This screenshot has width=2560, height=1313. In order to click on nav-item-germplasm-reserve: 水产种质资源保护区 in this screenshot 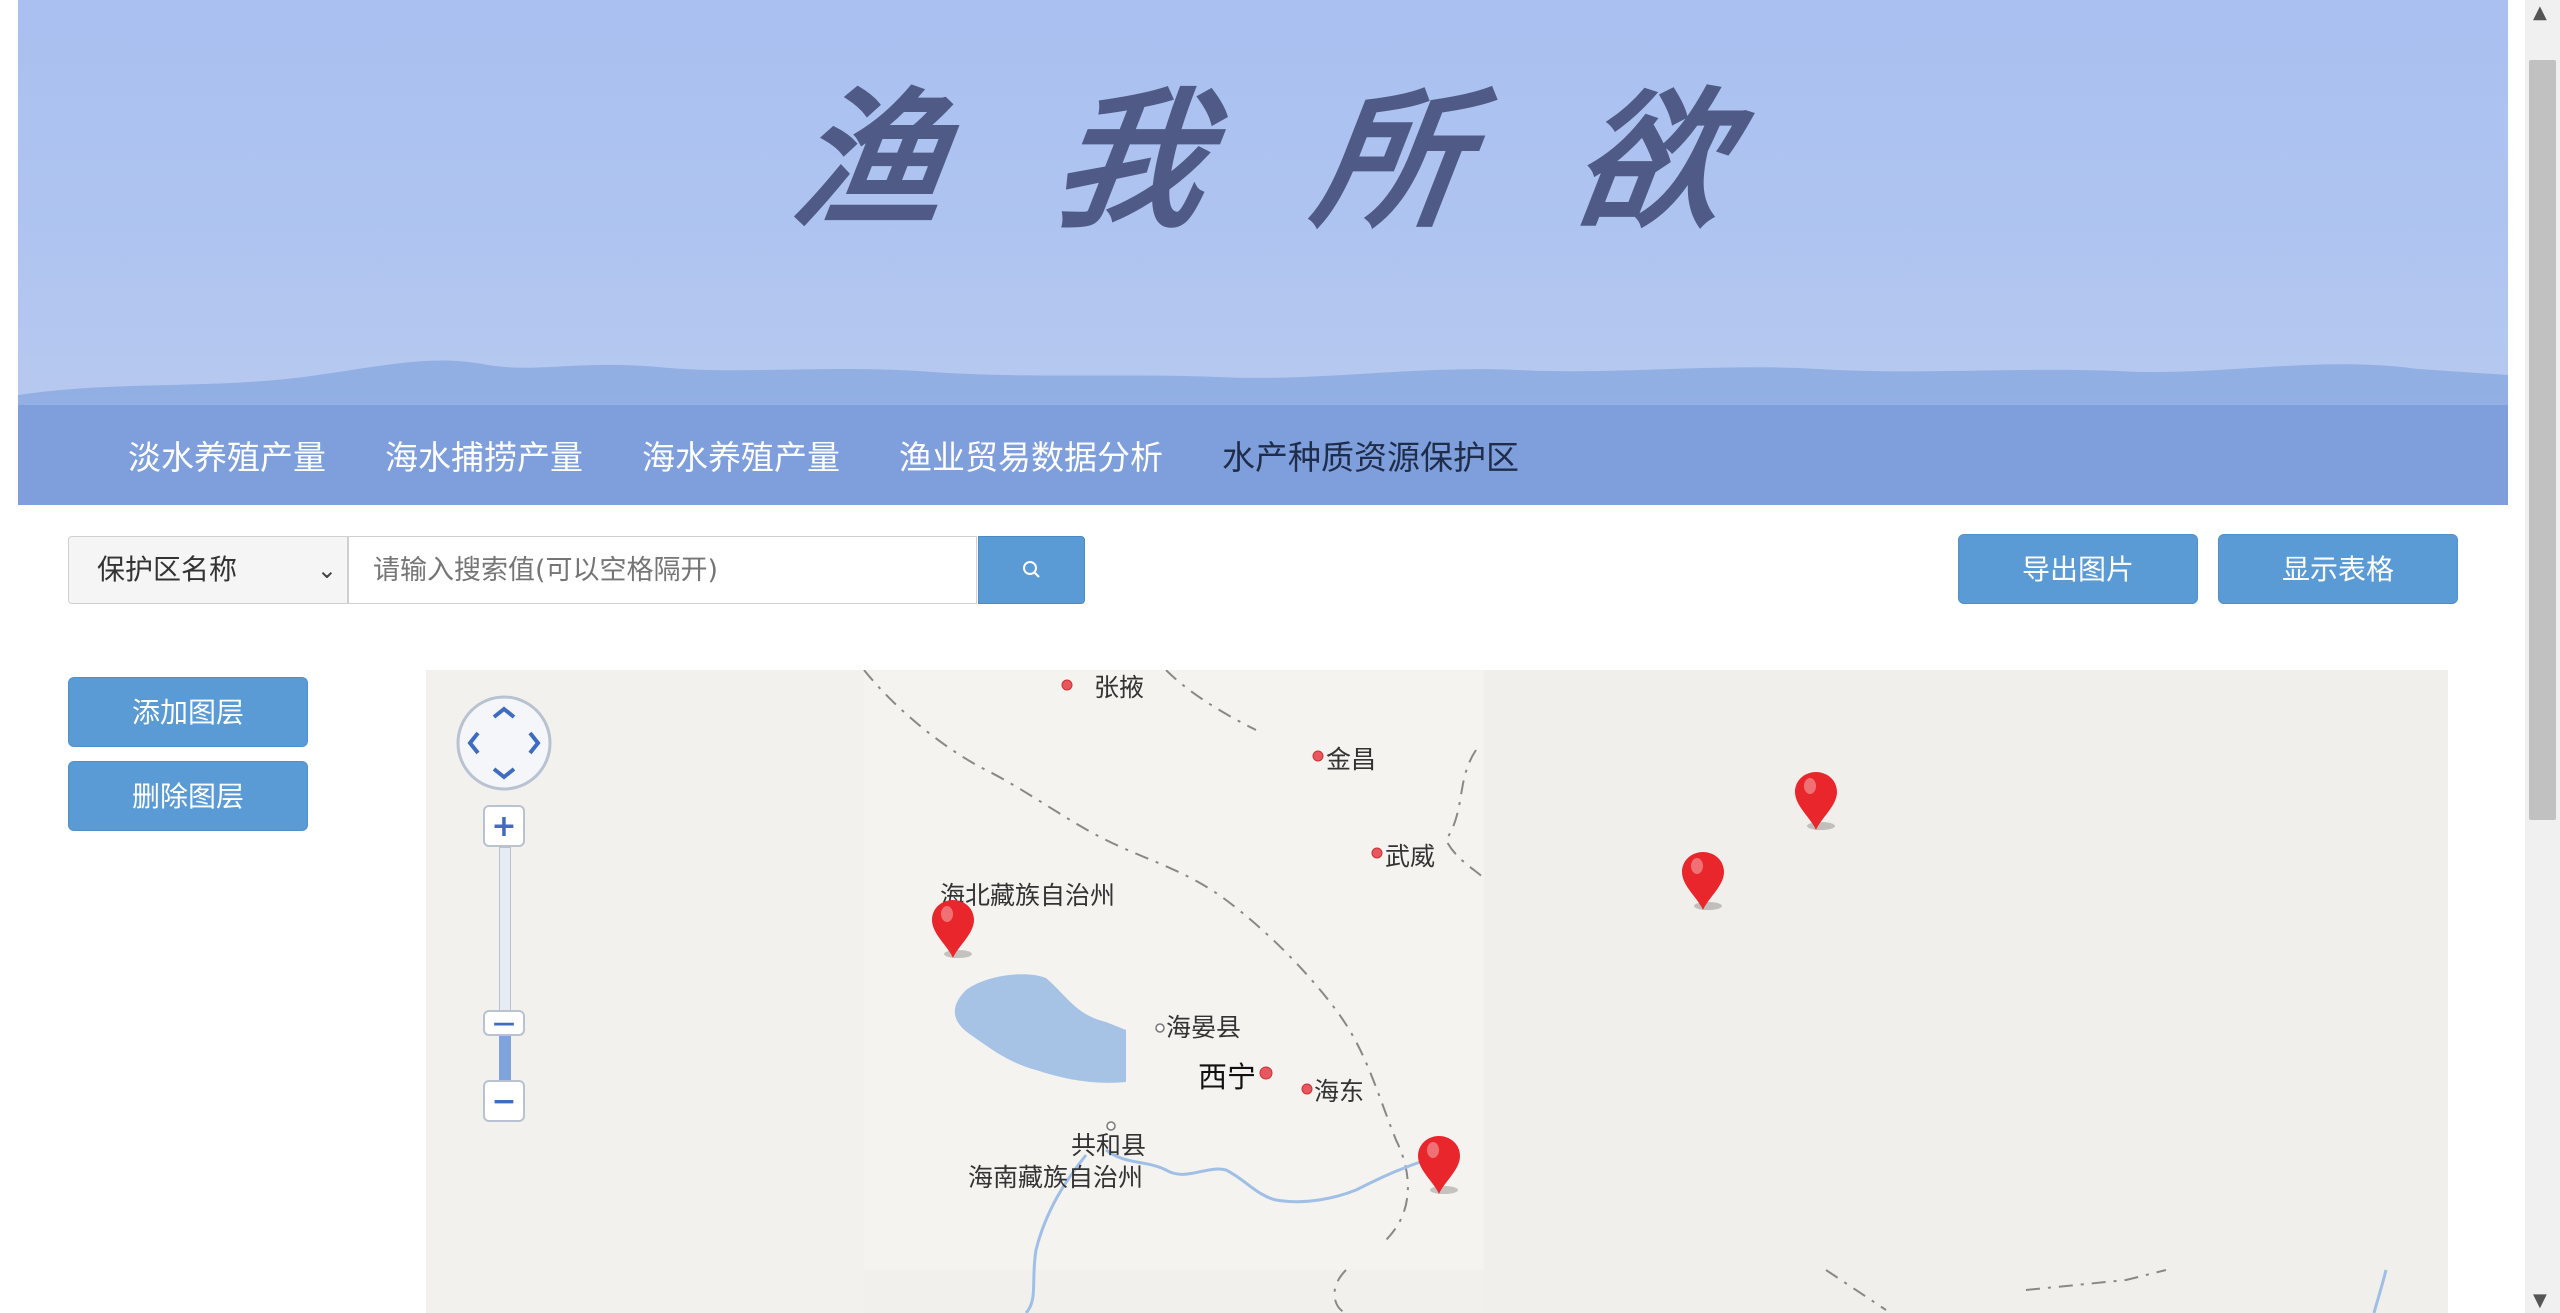, I will do `click(1370, 455)`.